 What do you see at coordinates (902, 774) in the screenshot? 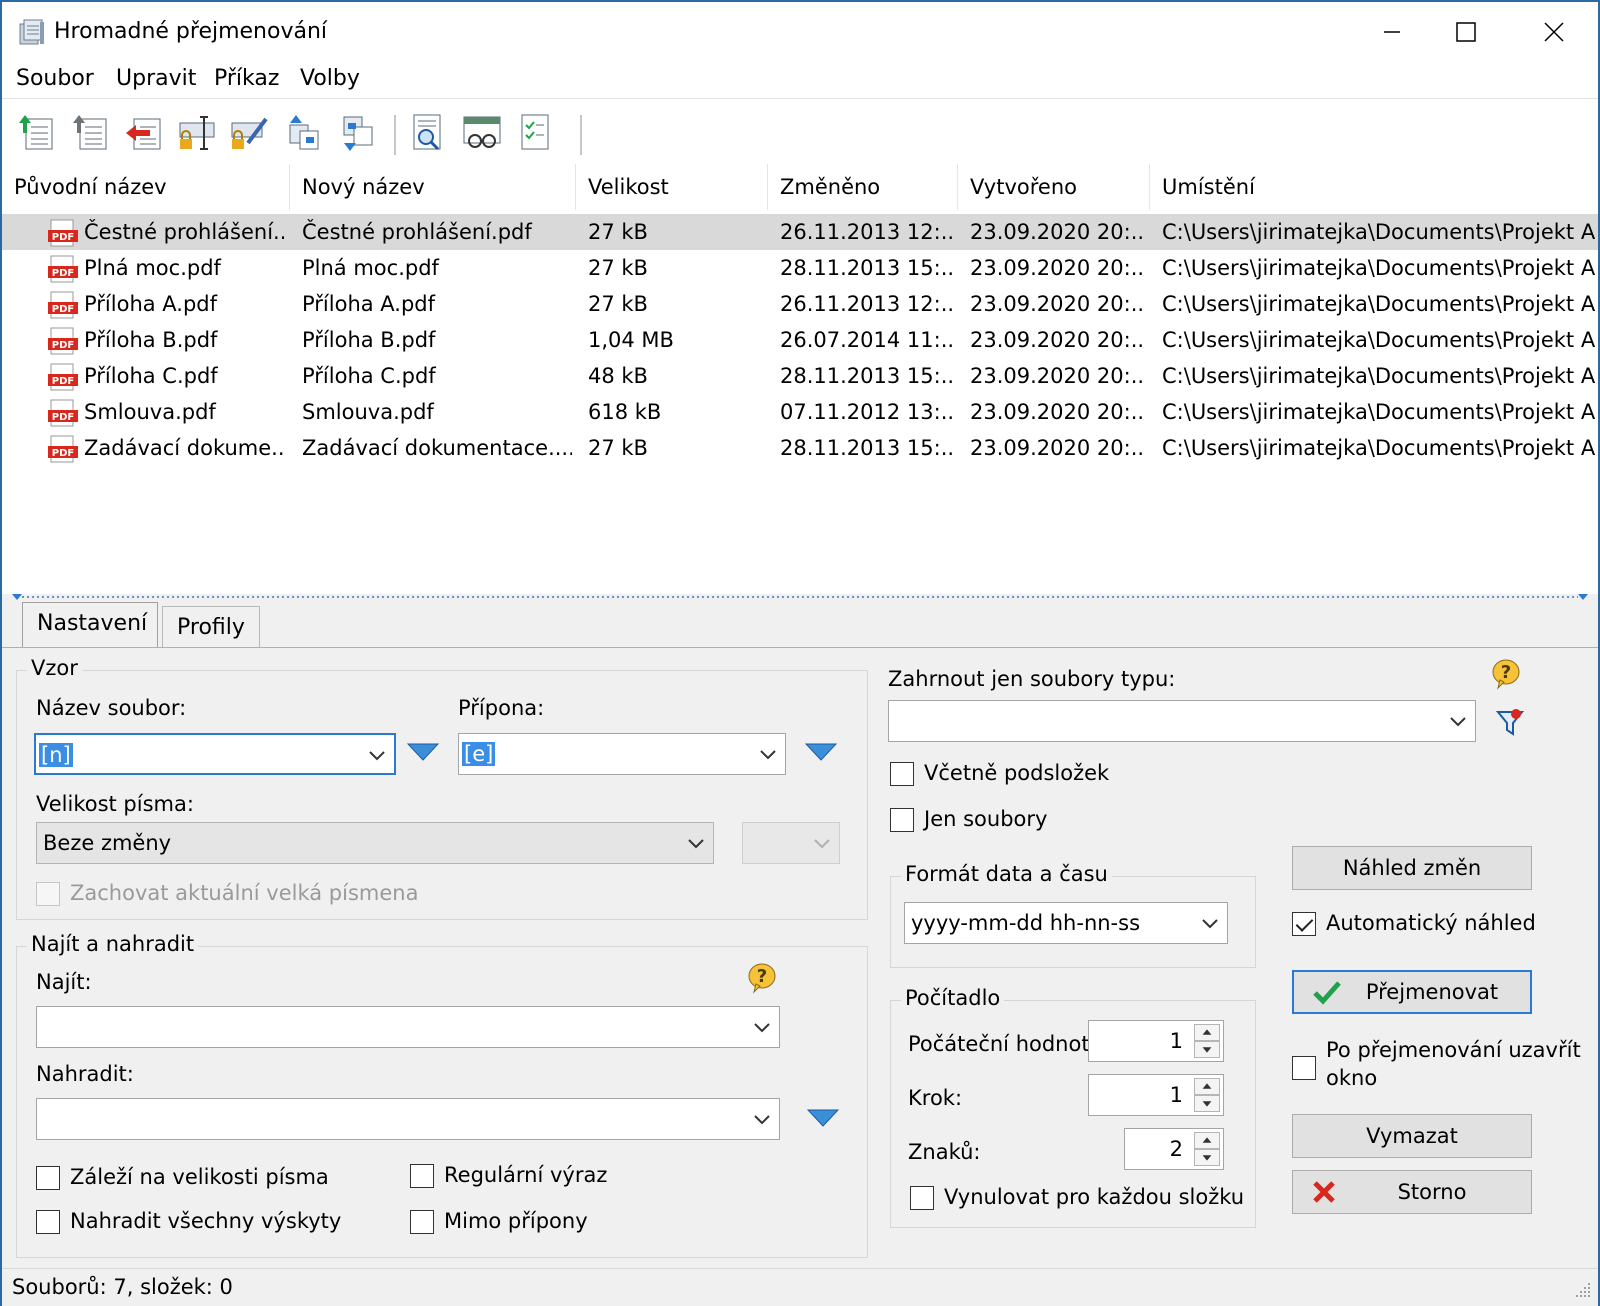
I see `include-subfolders-checkbox` at bounding box center [902, 774].